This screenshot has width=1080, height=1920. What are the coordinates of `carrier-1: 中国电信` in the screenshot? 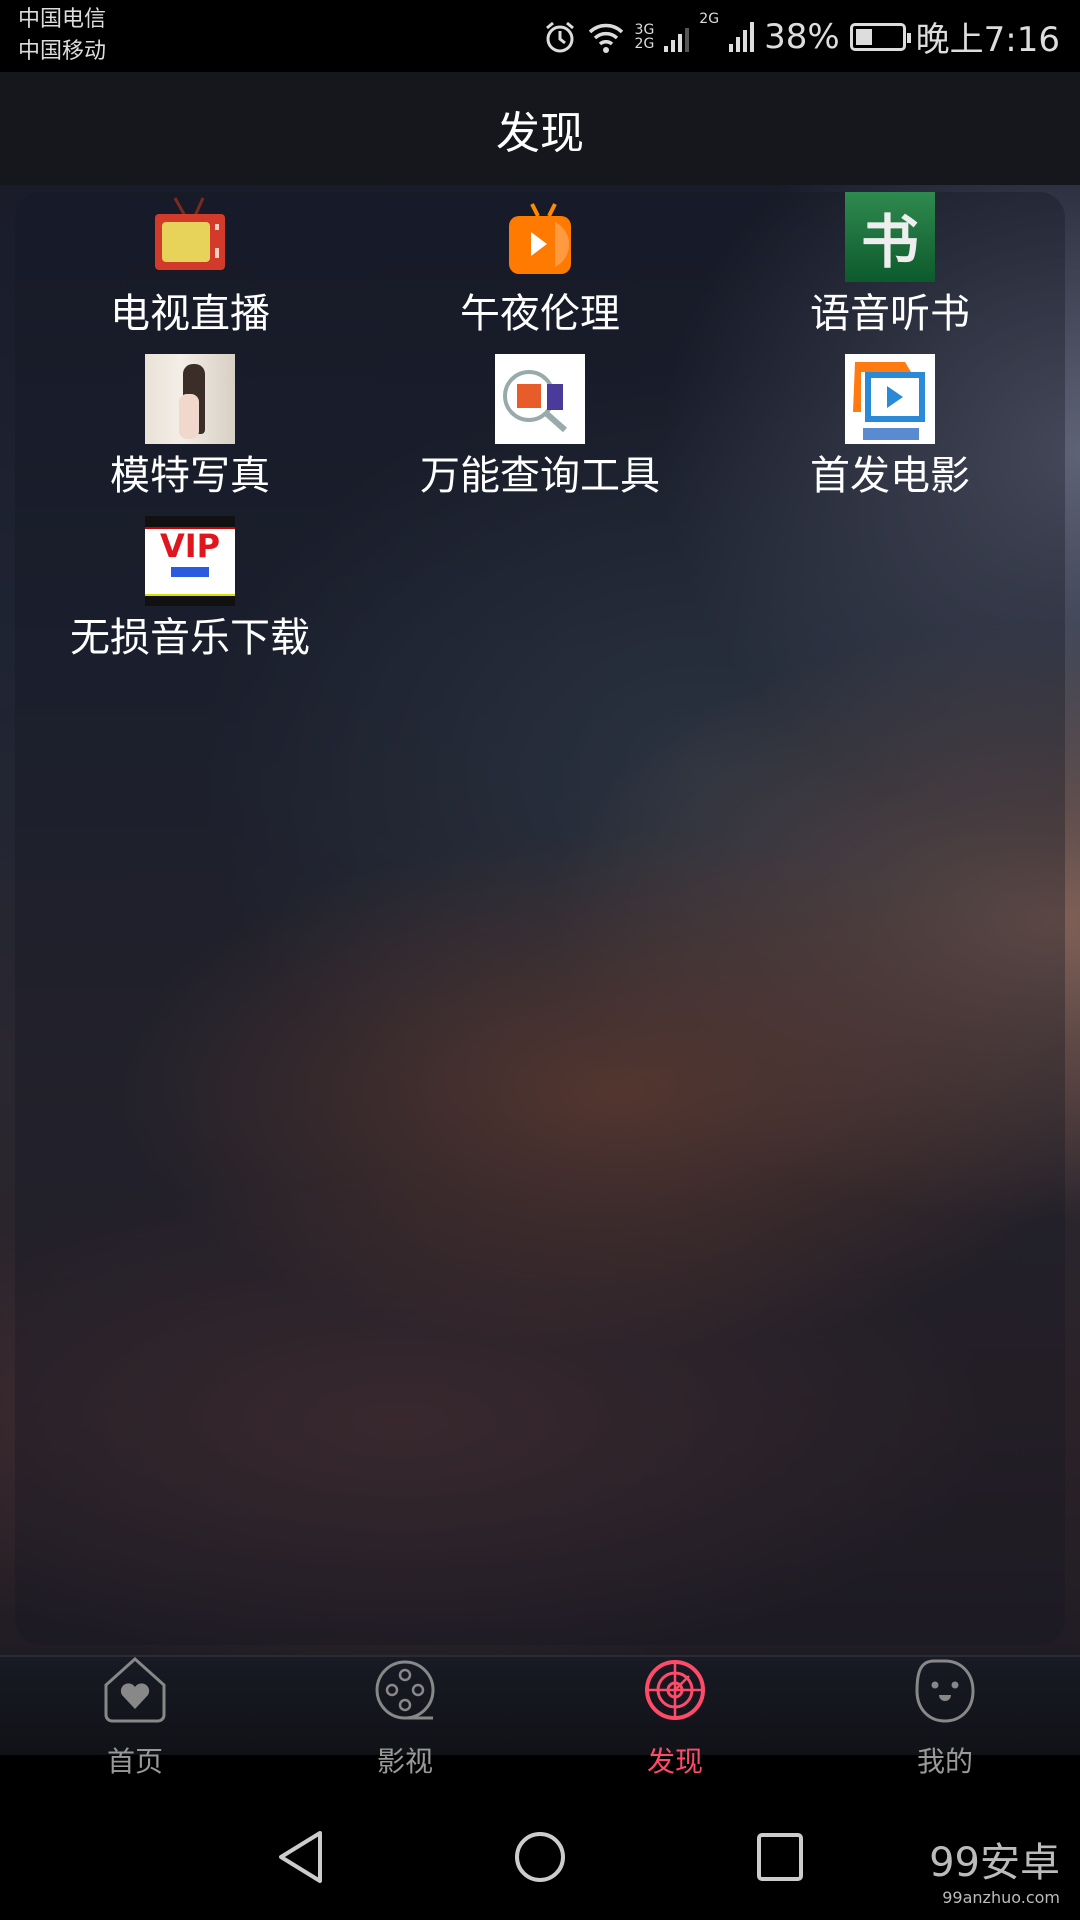 It's located at (62, 19).